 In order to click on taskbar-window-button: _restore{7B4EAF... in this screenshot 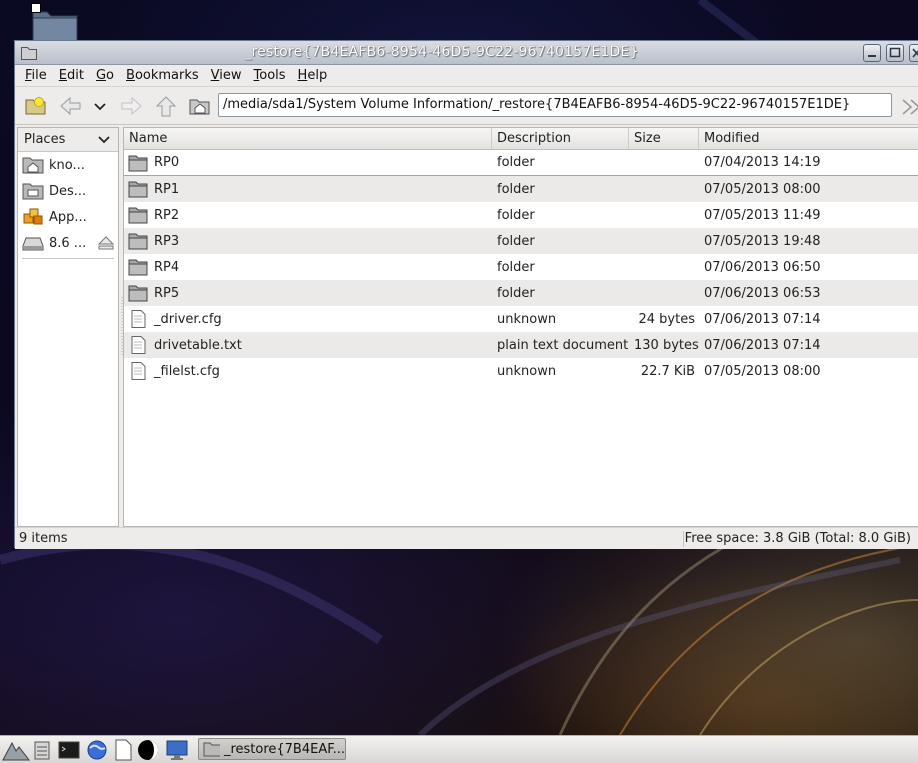, I will do `click(272, 749)`.